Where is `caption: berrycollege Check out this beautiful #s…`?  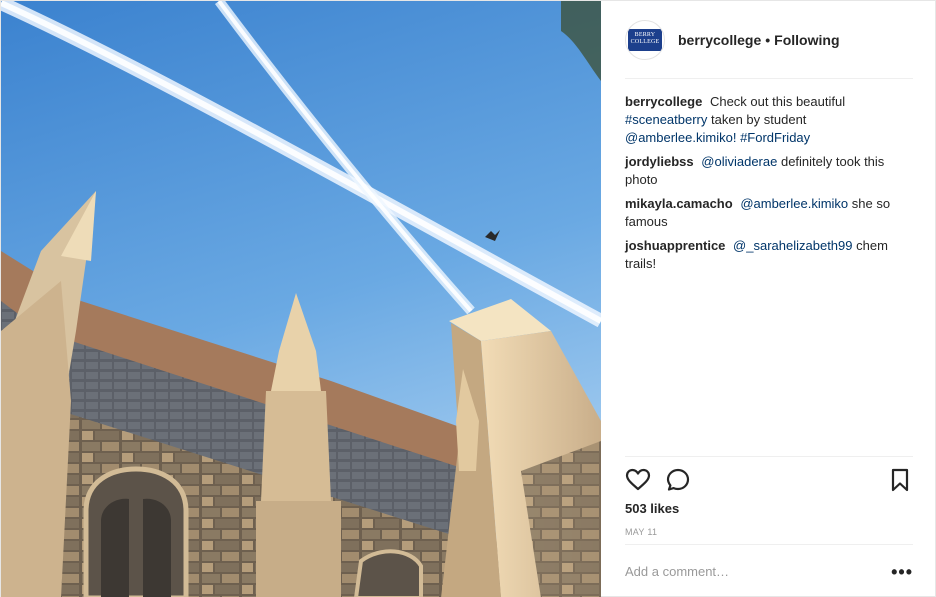
caption: berrycollege Check out this beautiful #s… is located at coordinates (769, 120).